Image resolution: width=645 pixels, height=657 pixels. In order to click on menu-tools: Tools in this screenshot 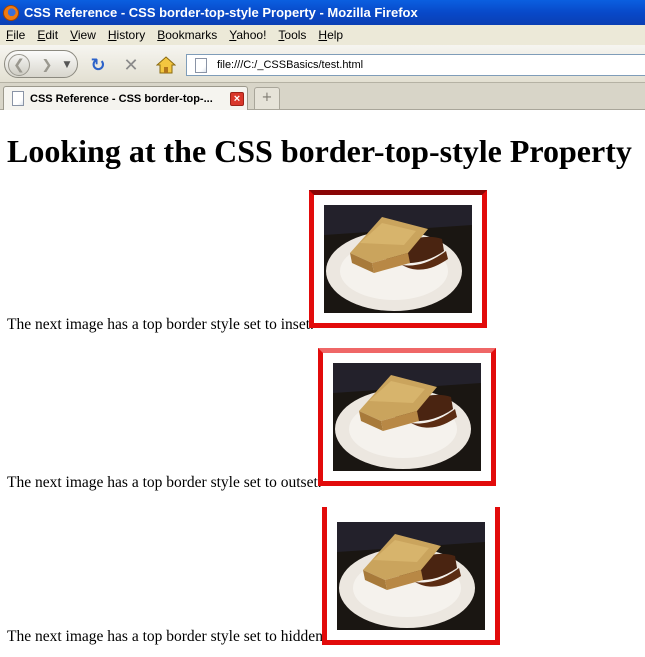, I will do `click(292, 35)`.